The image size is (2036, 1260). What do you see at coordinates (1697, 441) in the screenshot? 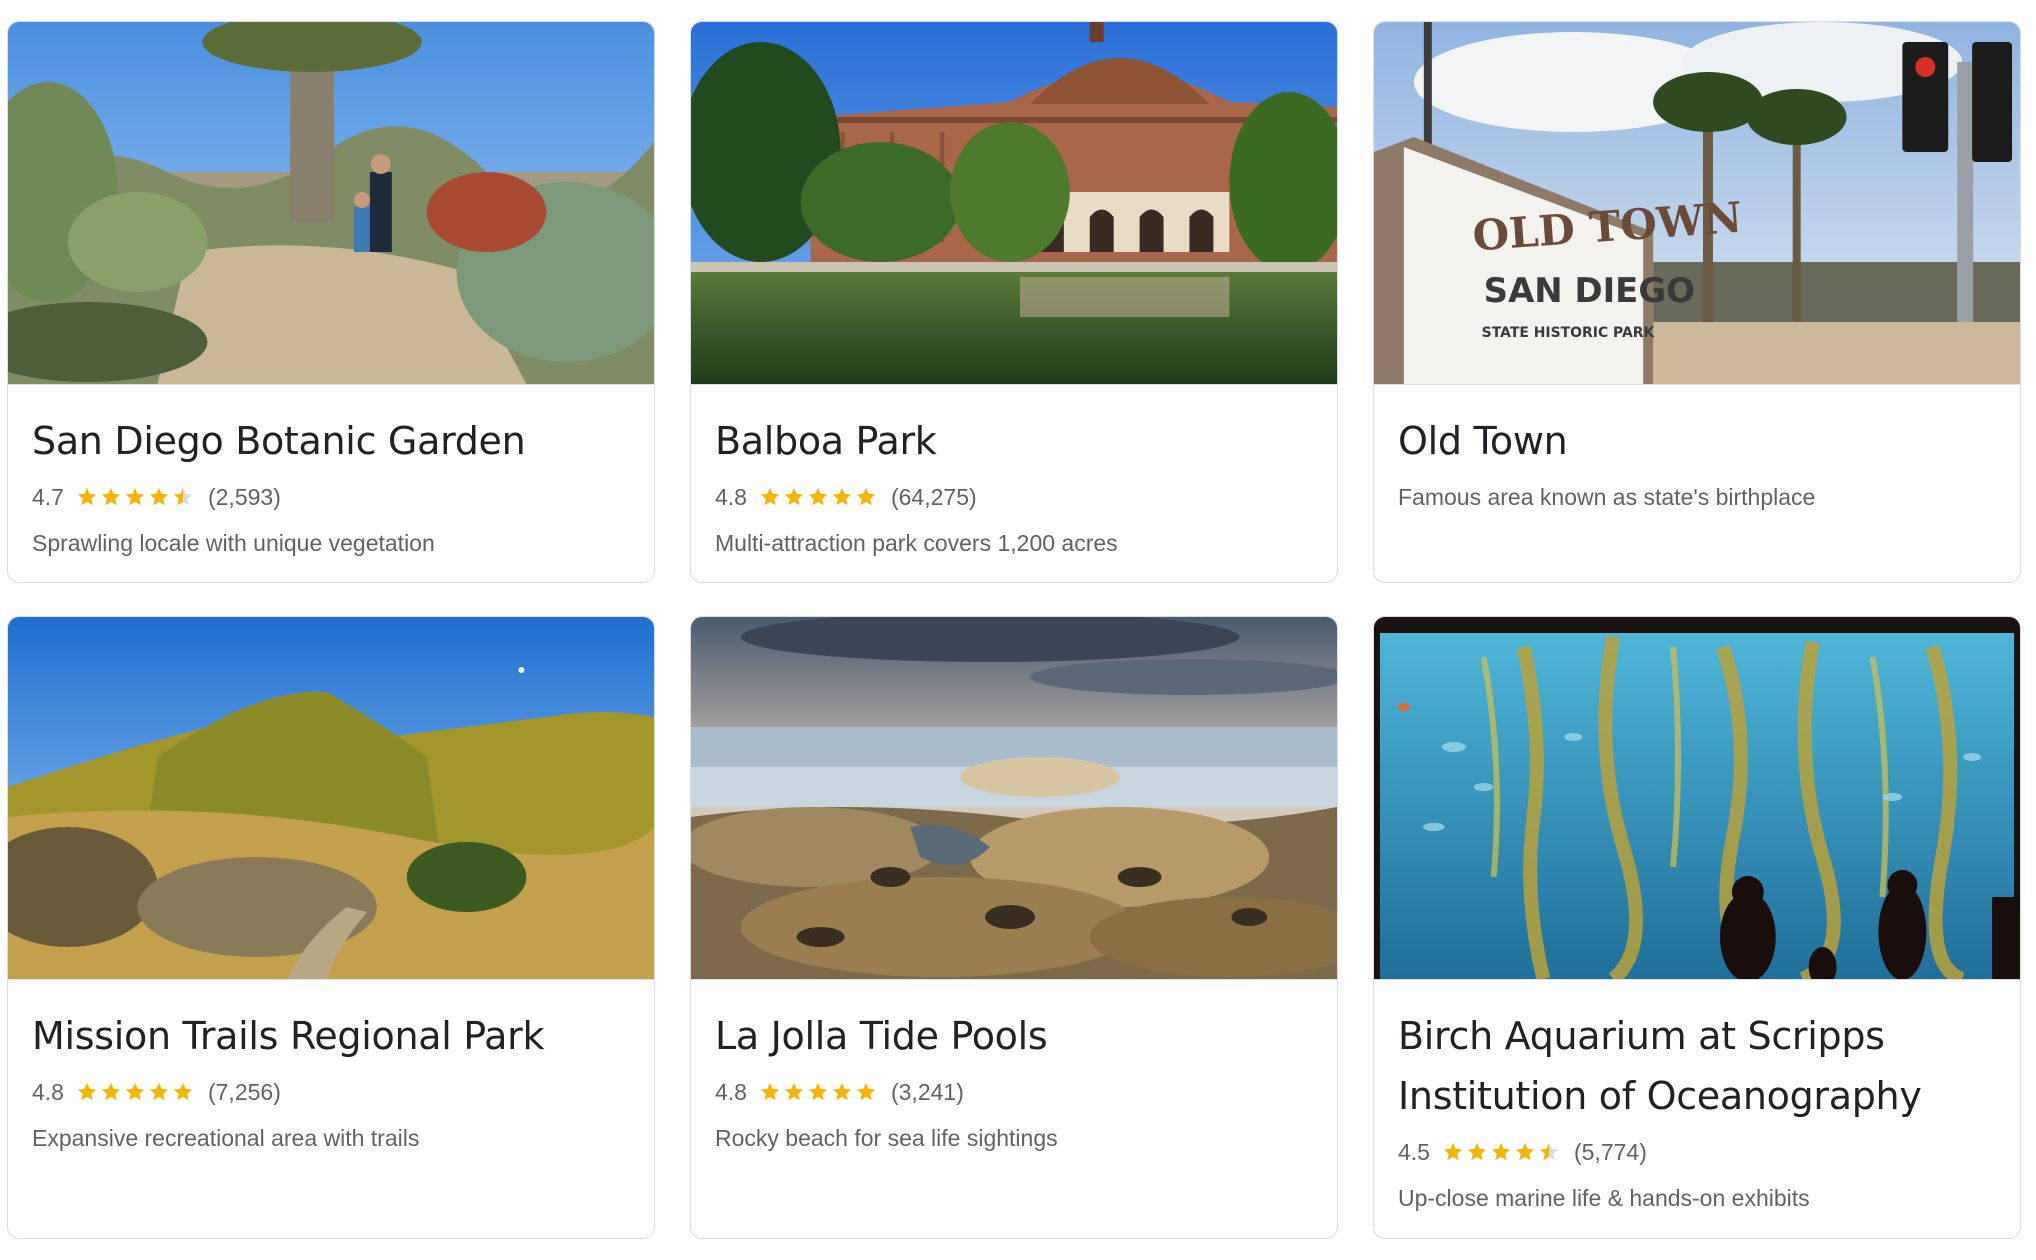
I see `place-title: Old Town` at bounding box center [1697, 441].